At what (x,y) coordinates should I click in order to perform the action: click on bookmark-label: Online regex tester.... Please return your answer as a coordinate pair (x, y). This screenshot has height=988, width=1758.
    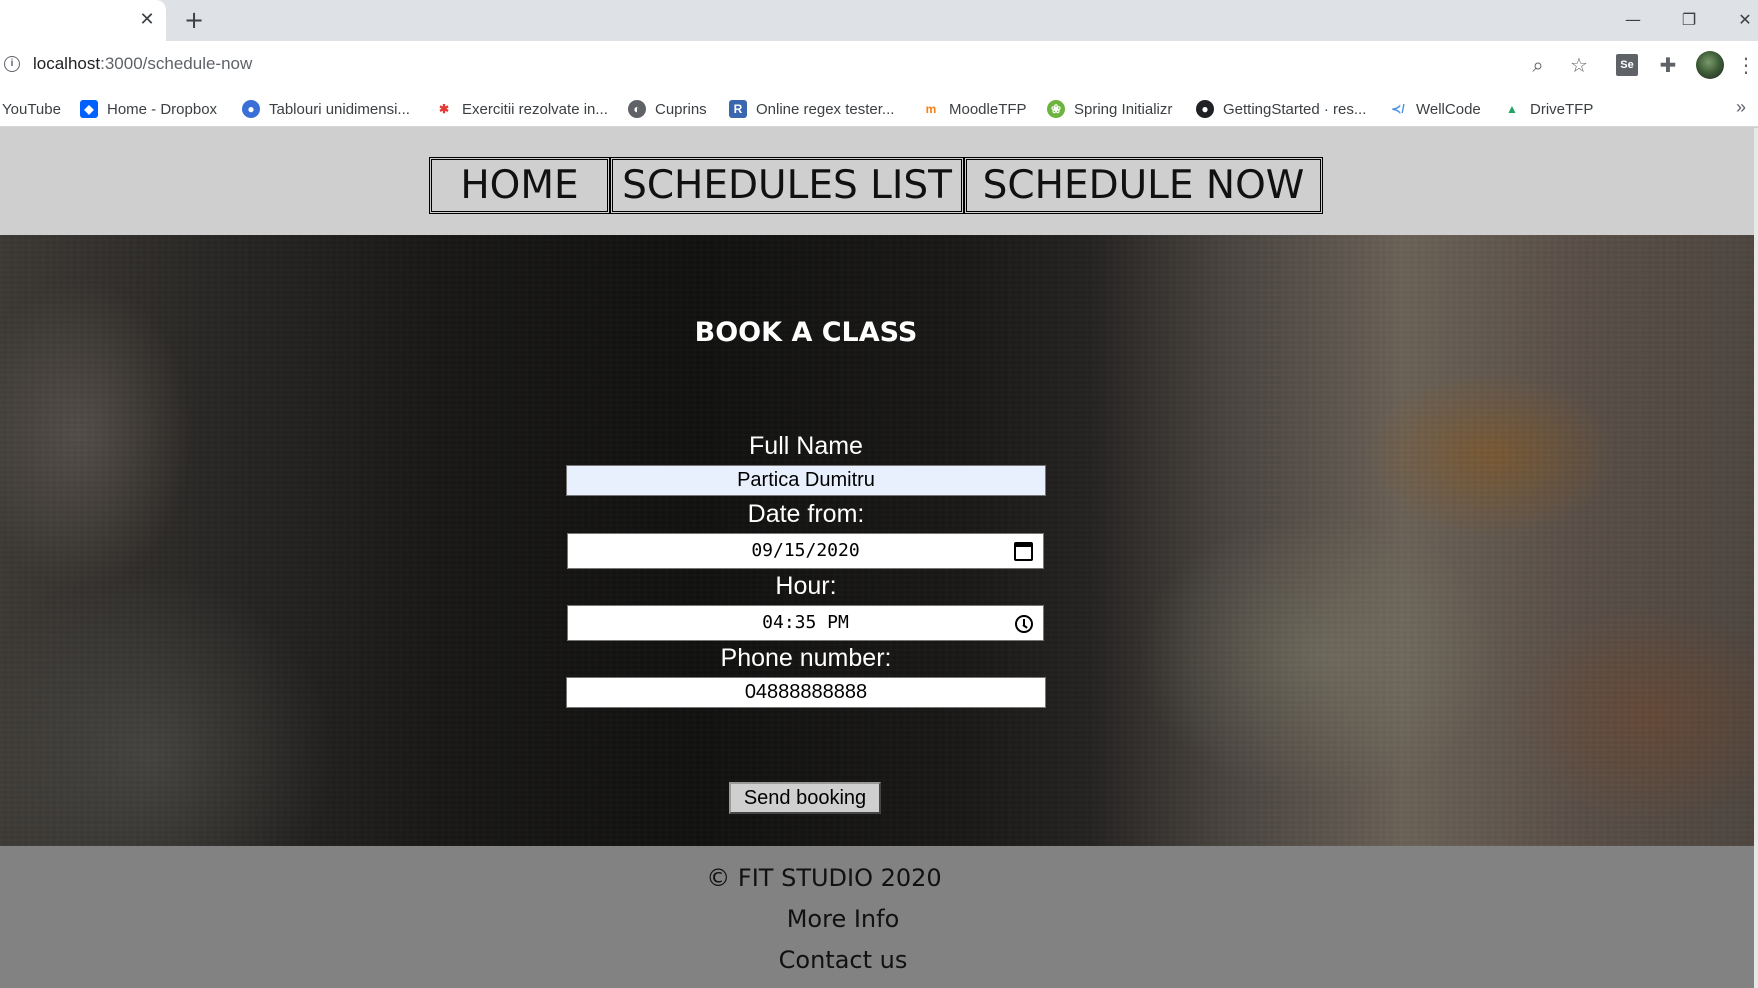
    Looking at the image, I should click on (825, 109).